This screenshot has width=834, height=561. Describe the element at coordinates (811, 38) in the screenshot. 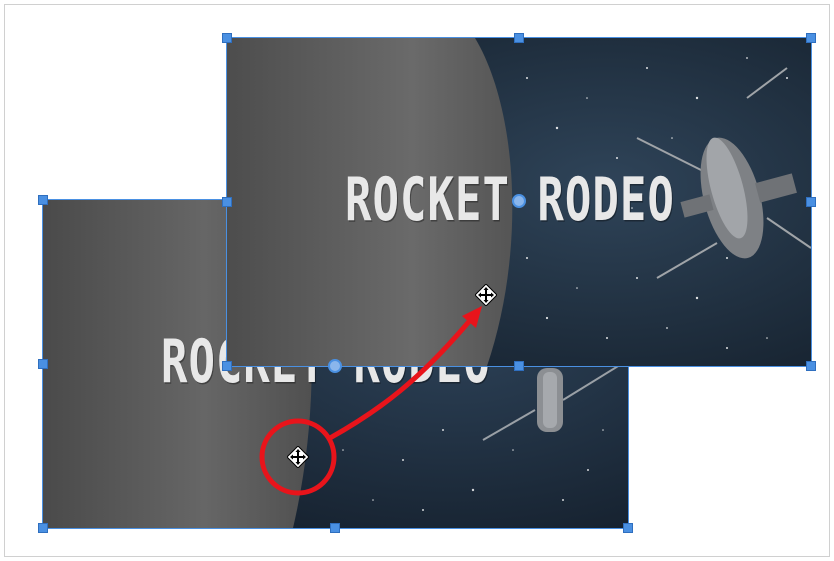

I see `resize-handle-top-right` at that location.